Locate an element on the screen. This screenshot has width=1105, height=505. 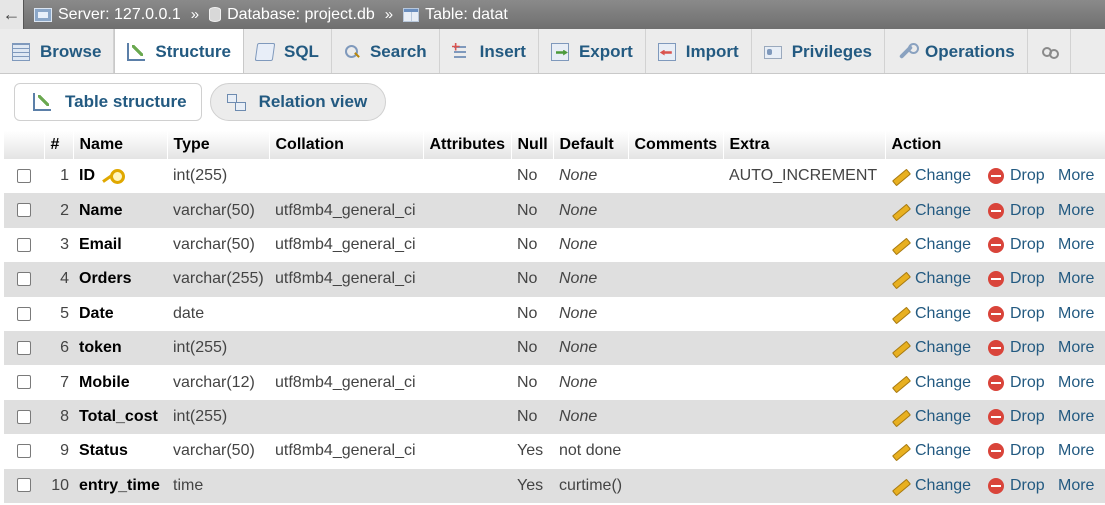
header-action: Action is located at coordinates (995, 145).